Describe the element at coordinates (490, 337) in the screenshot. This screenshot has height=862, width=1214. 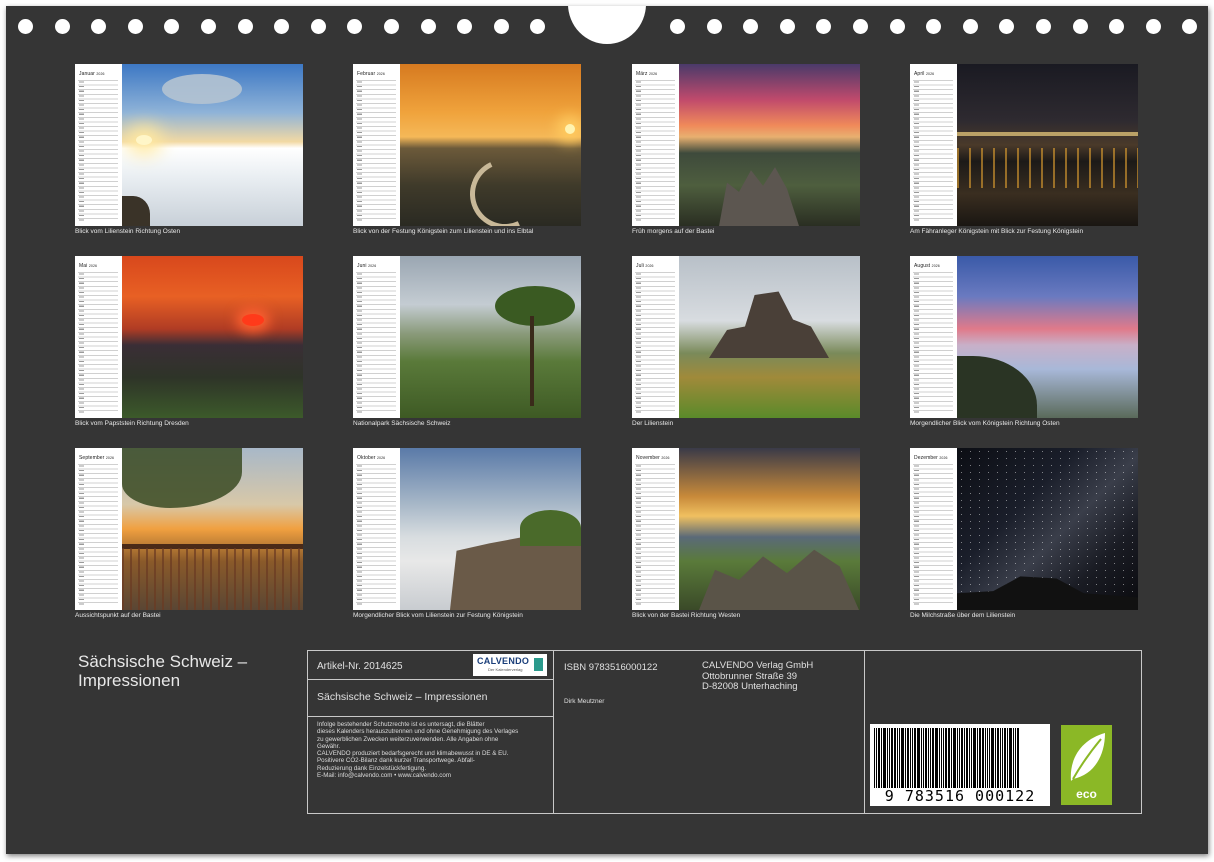
I see `photo-juni` at that location.